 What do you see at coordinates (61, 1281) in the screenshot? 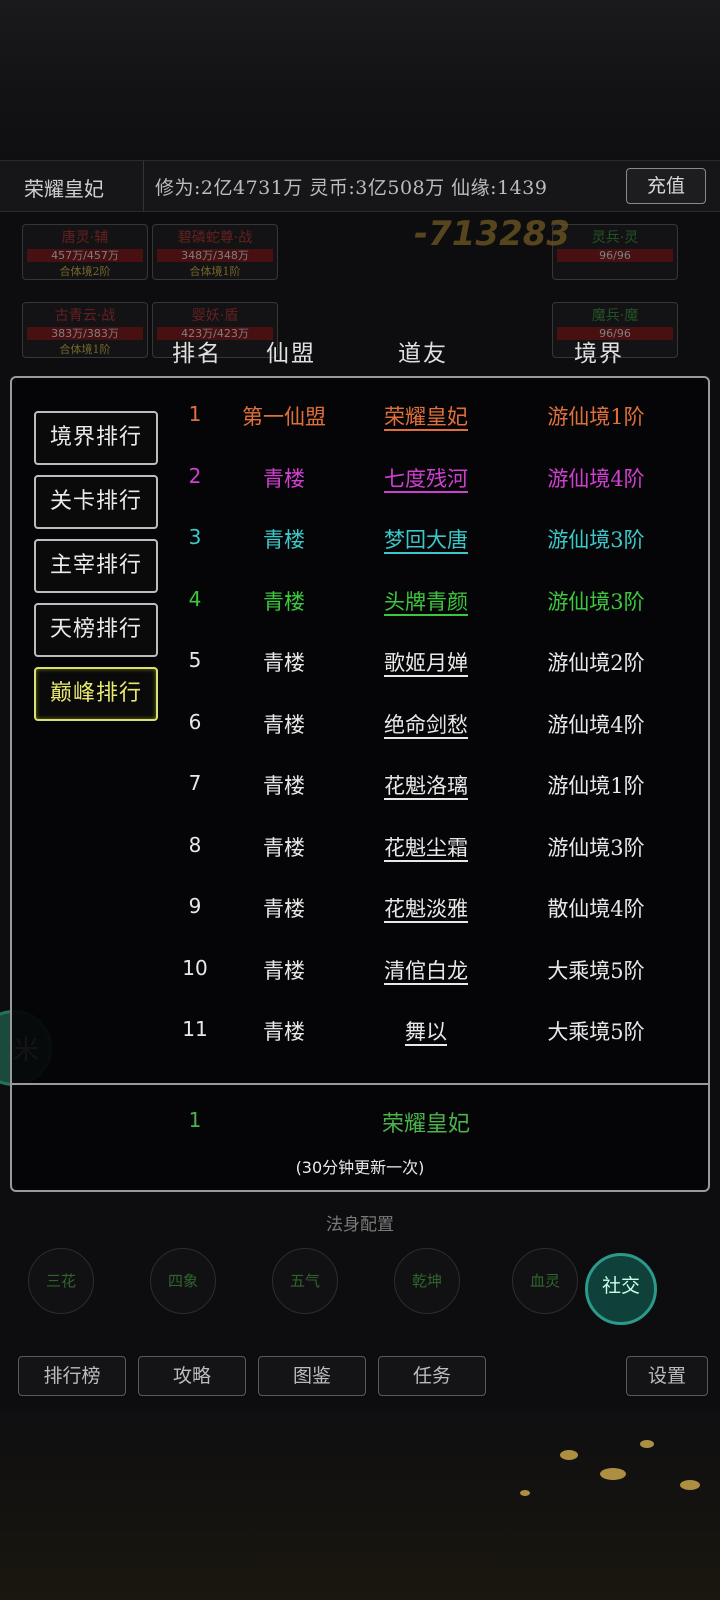
I see `fashen-slot: 三花` at bounding box center [61, 1281].